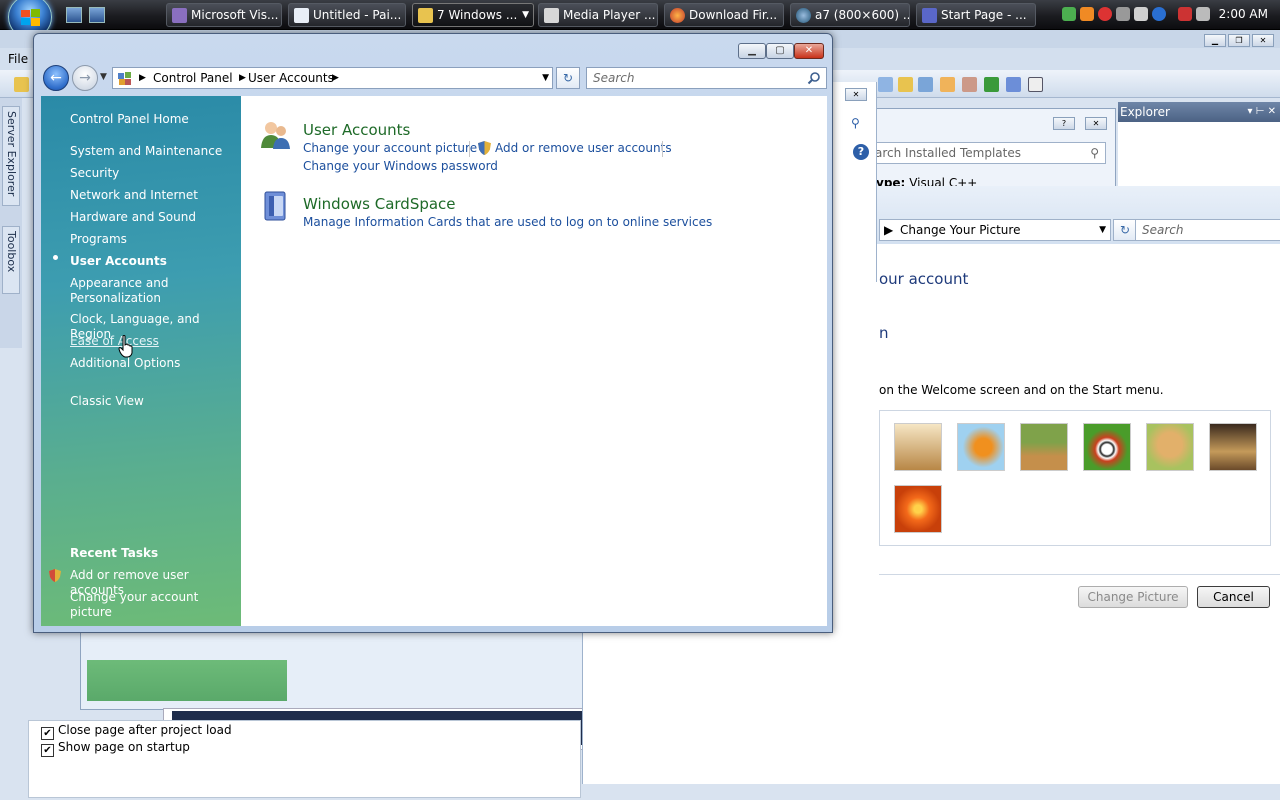  I want to click on sidebar-item-security: Security, so click(94, 173).